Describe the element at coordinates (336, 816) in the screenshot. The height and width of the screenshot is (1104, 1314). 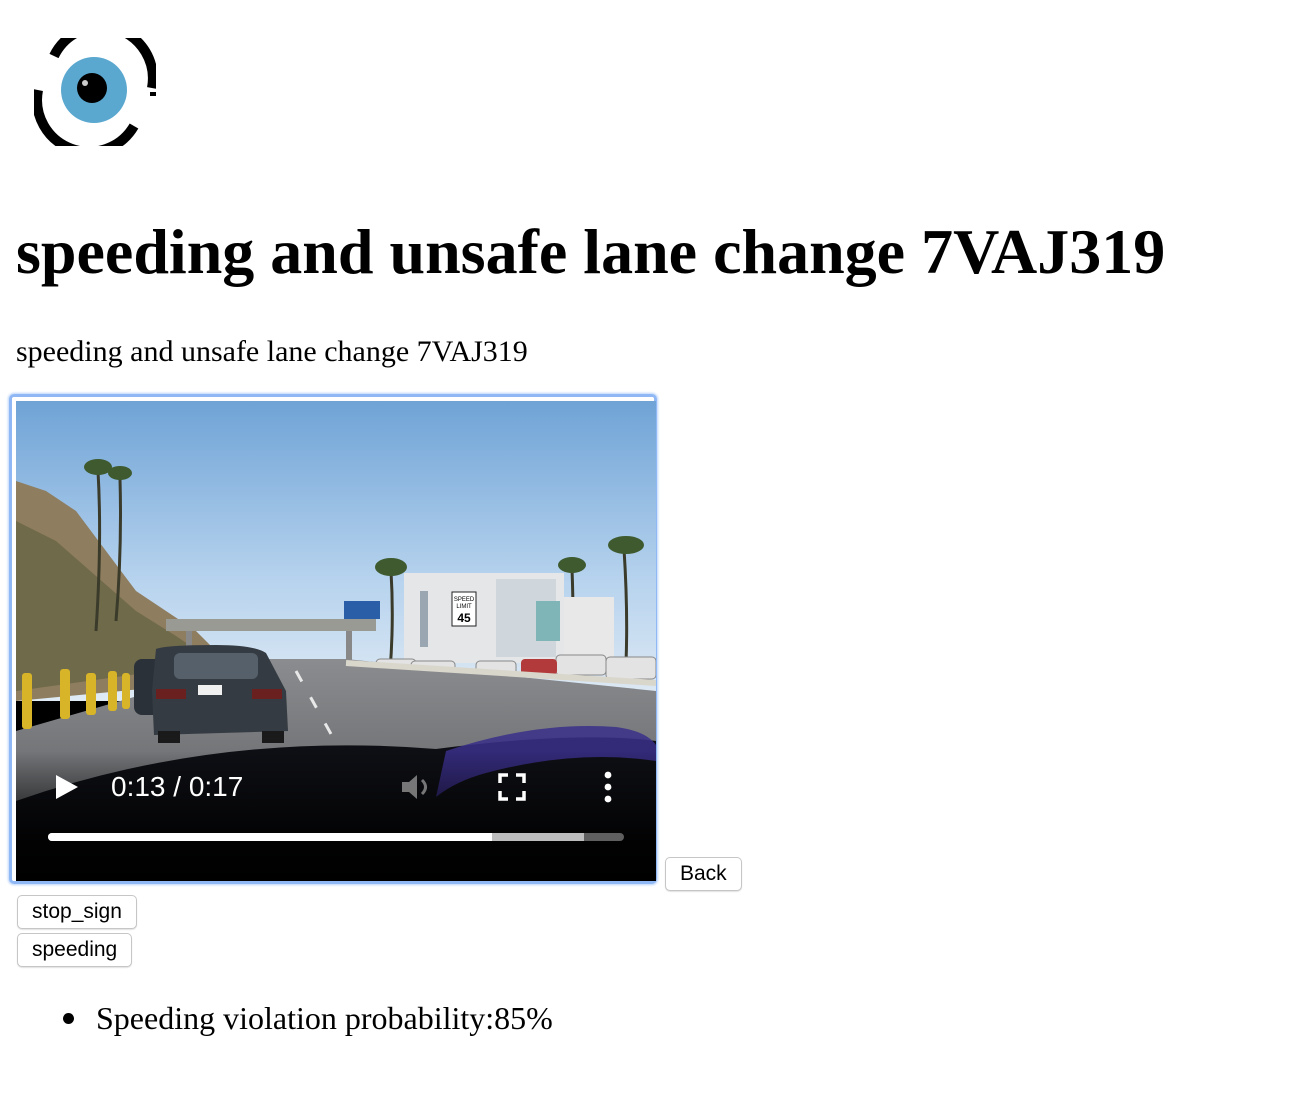
I see `video-controls: 0:13 / 0:17` at that location.